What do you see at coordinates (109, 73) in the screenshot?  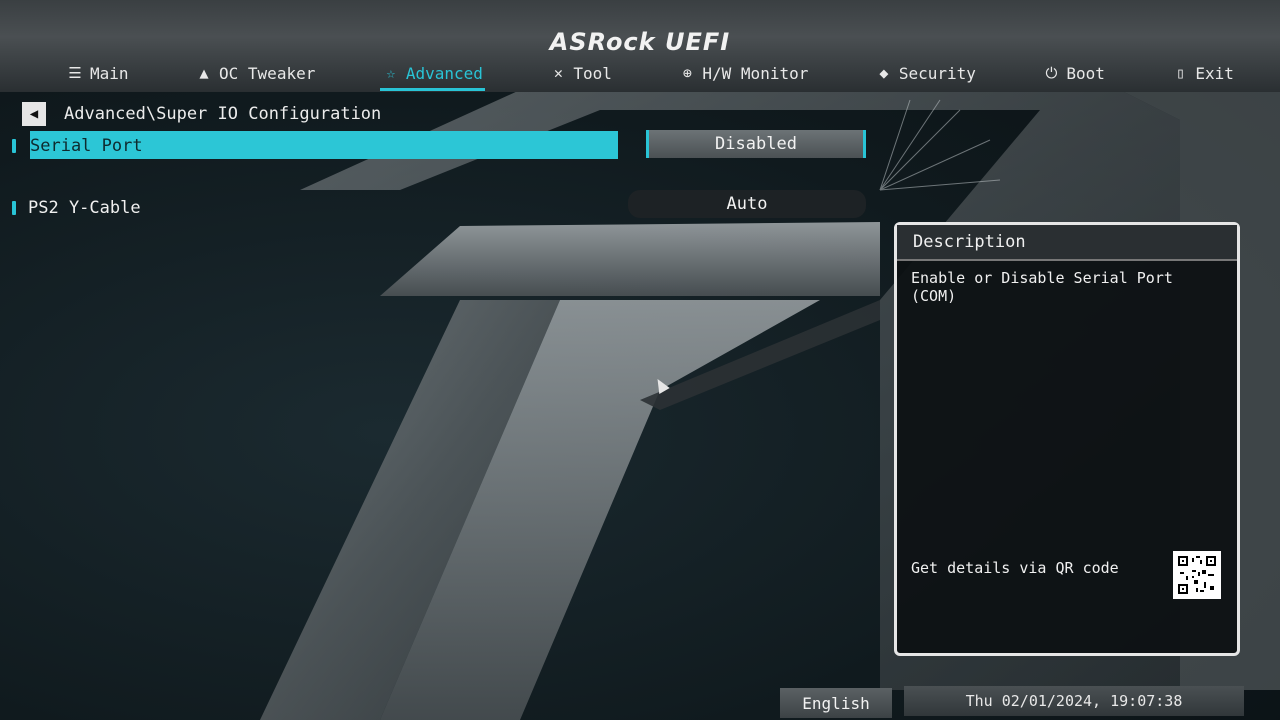 I see `tab-main-label: Main` at bounding box center [109, 73].